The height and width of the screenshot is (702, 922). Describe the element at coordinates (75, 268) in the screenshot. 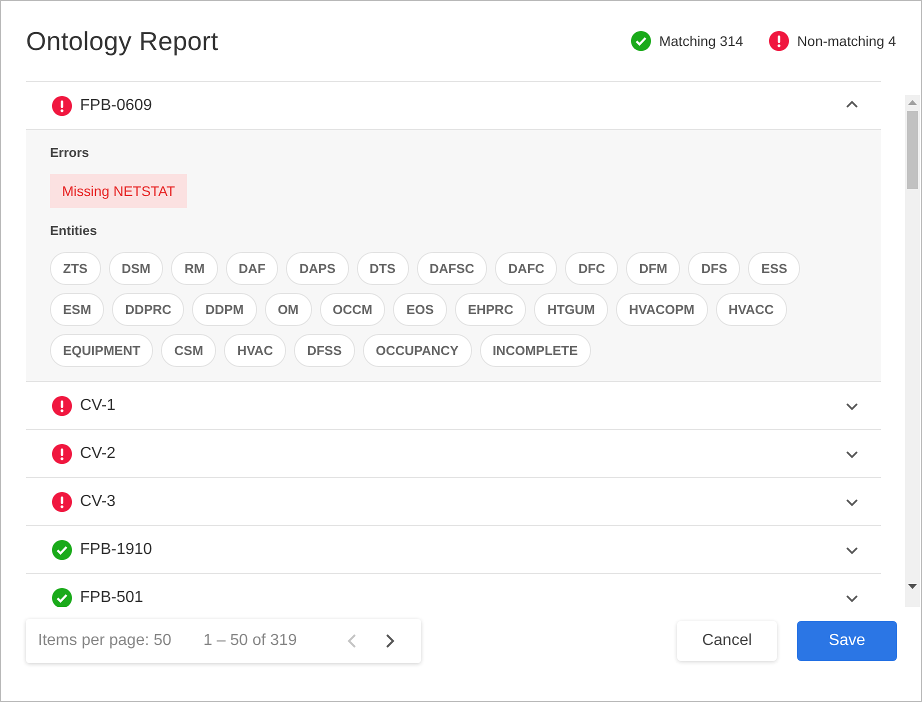

I see `entity-chip: ZTS` at that location.